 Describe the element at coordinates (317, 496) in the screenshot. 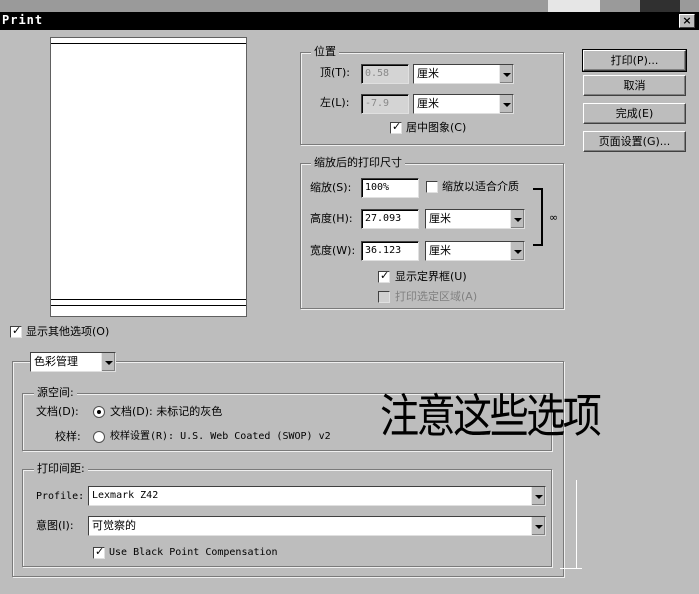

I see `profile-select: Lexmark Z42` at that location.